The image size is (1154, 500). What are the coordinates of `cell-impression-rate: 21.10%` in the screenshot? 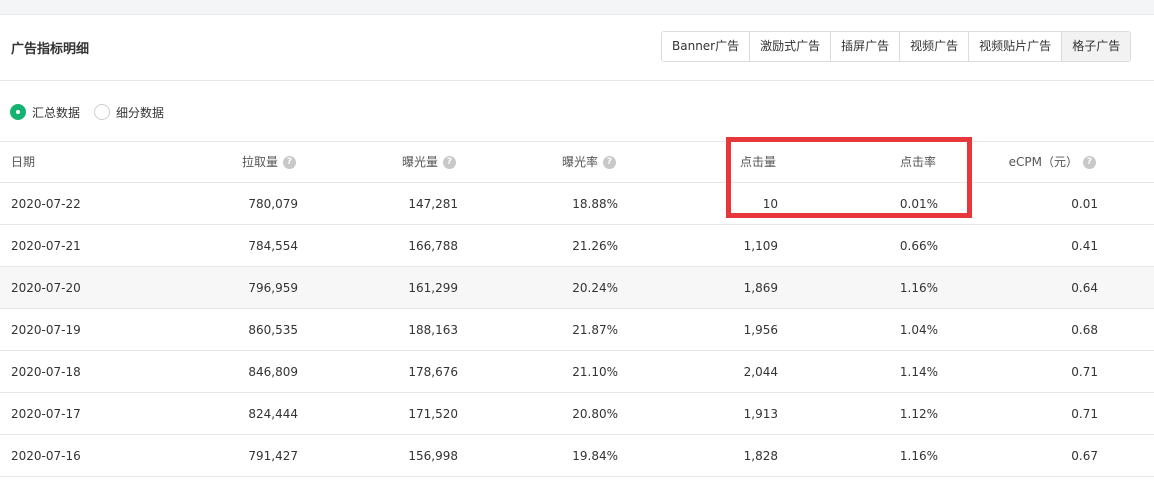 It's located at (595, 372).